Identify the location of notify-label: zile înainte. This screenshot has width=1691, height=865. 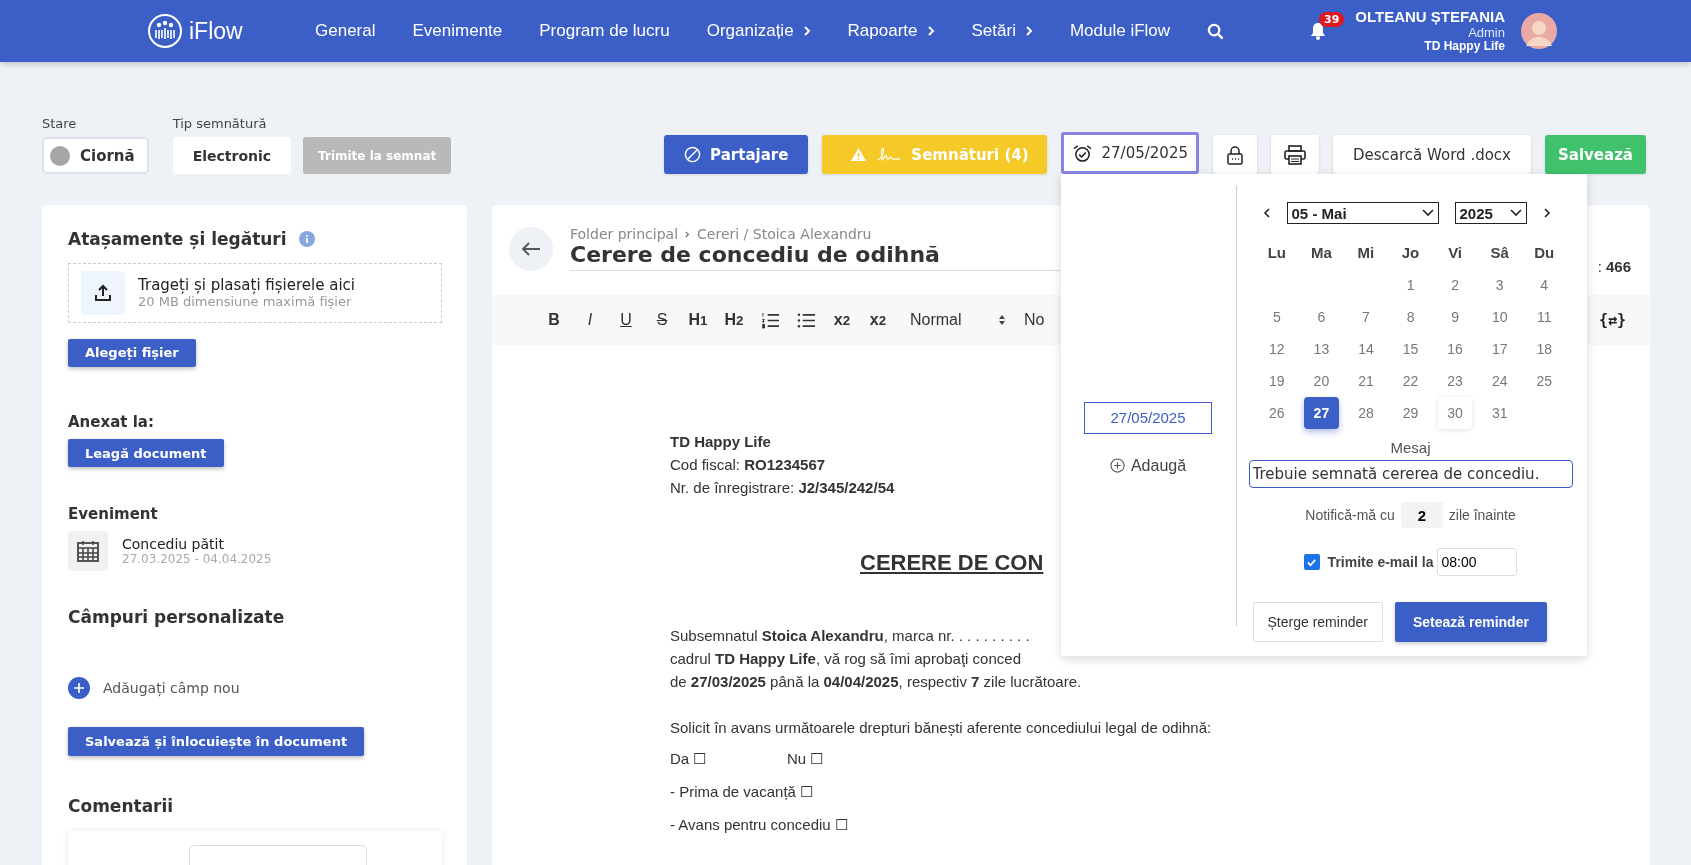
(1482, 515).